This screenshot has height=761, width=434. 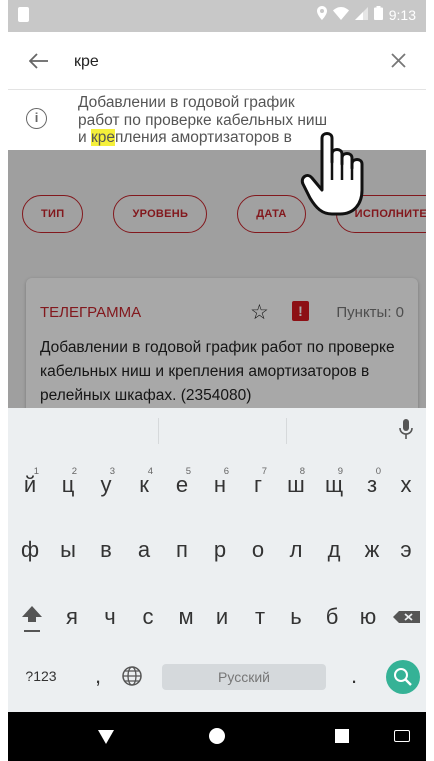 I want to click on info-icon: i, so click(x=36, y=118).